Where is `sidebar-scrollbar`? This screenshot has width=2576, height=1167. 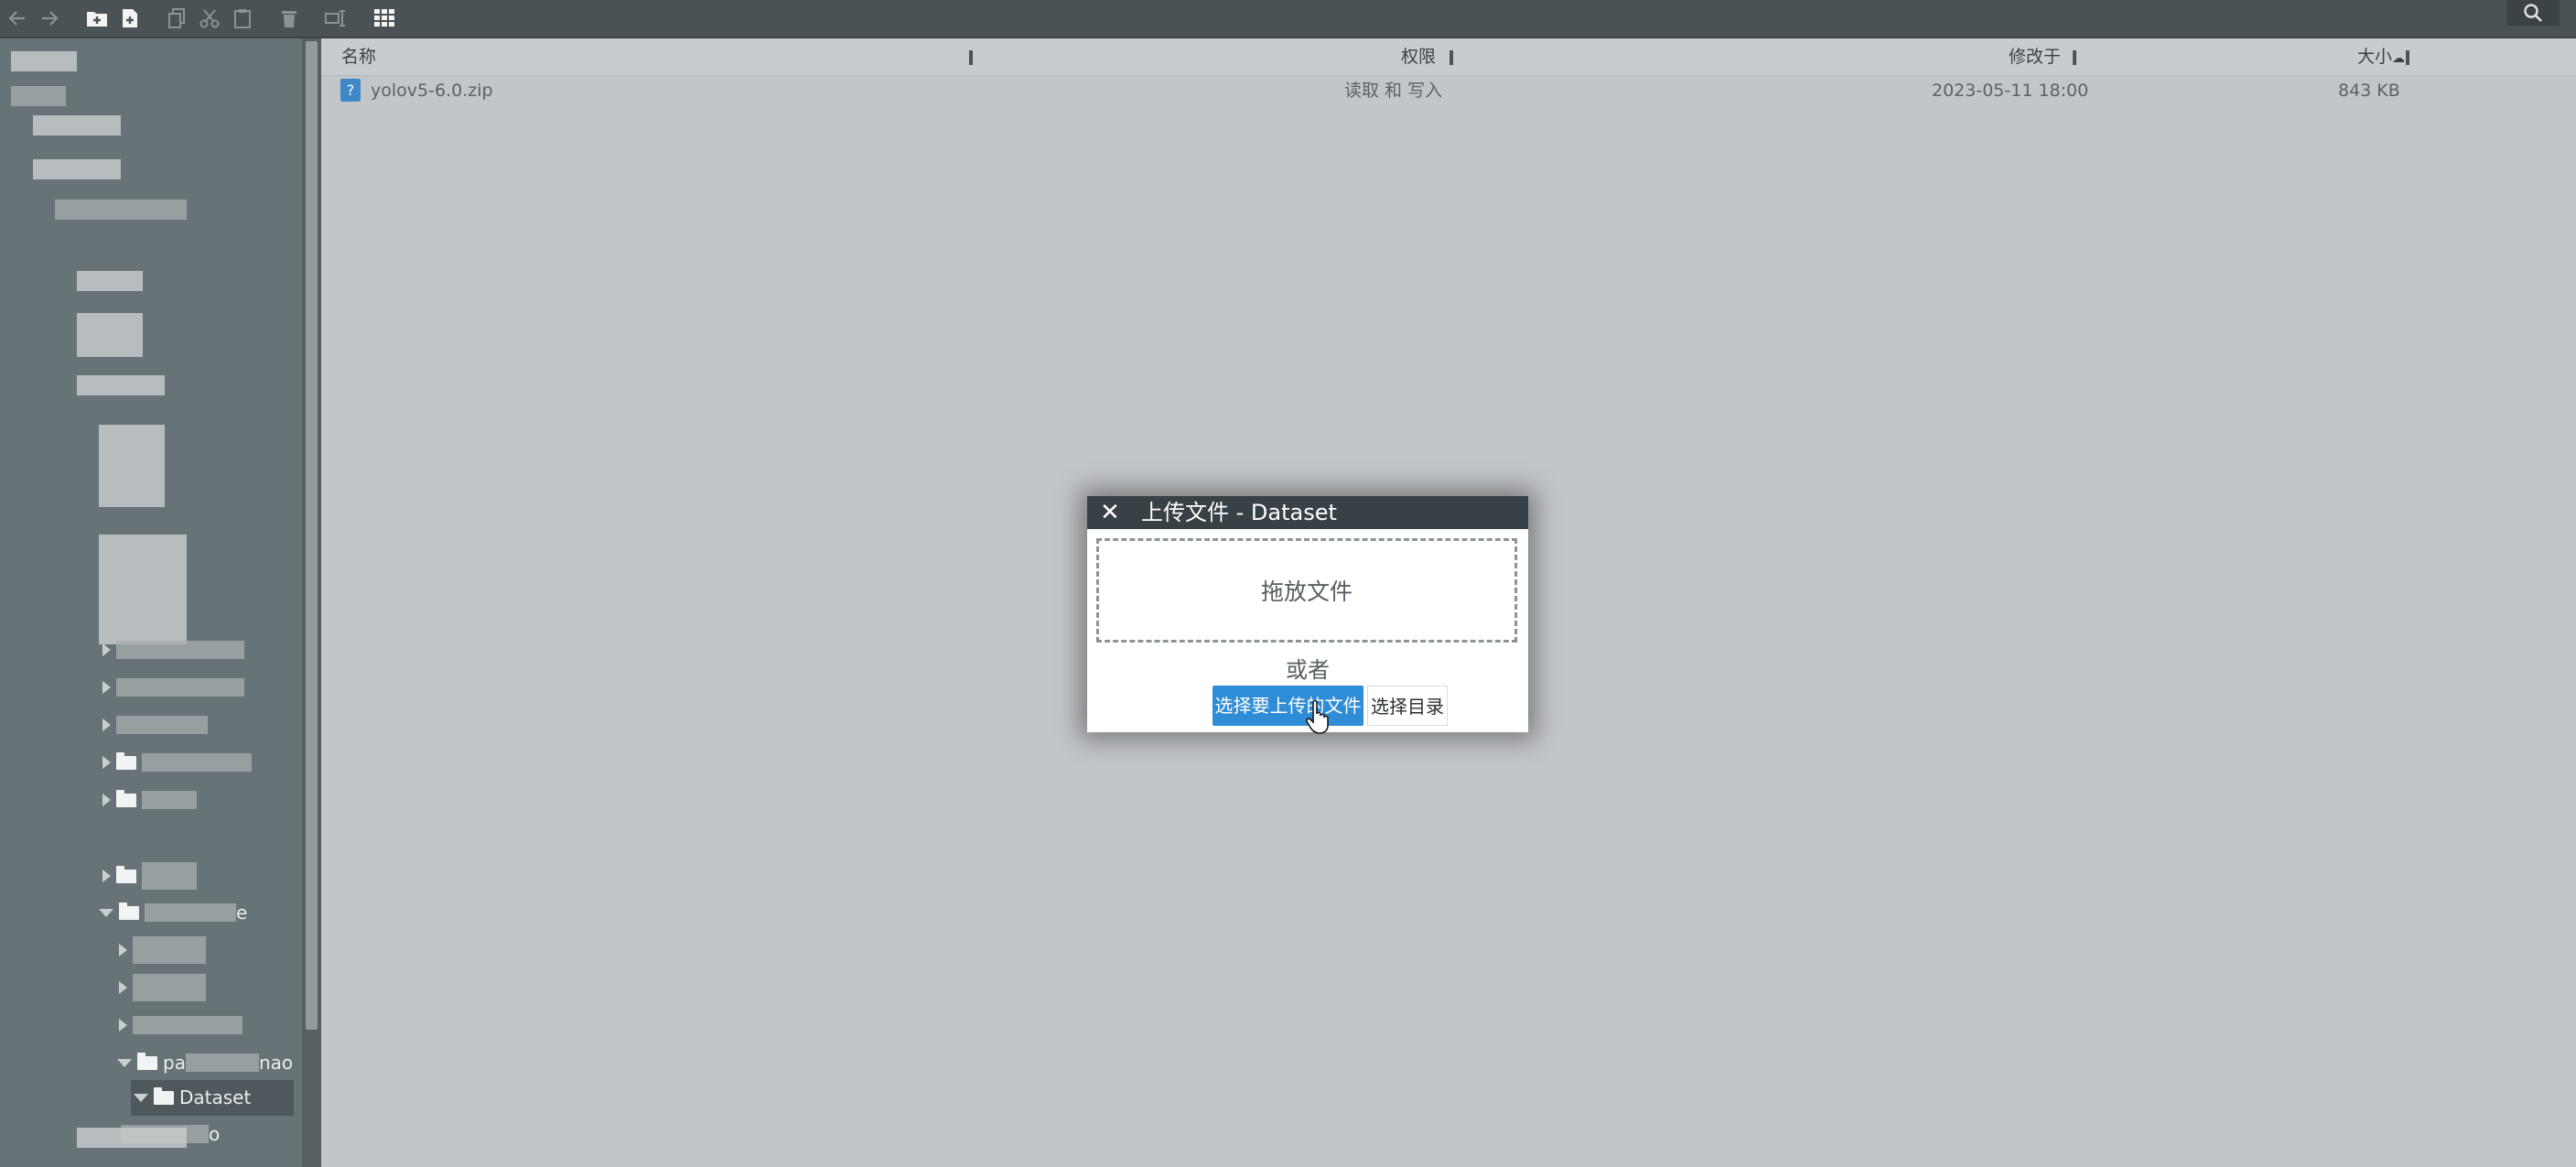 sidebar-scrollbar is located at coordinates (311, 602).